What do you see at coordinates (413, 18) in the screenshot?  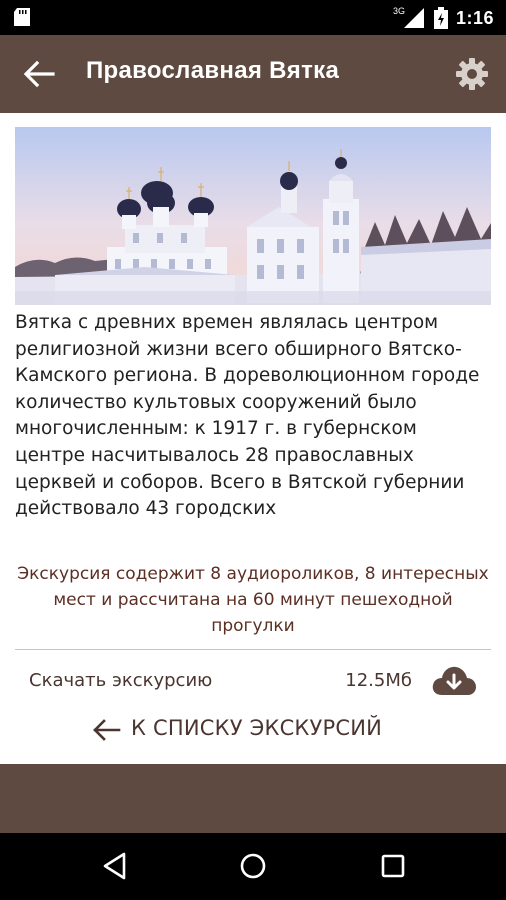 I see `signal-icon` at bounding box center [413, 18].